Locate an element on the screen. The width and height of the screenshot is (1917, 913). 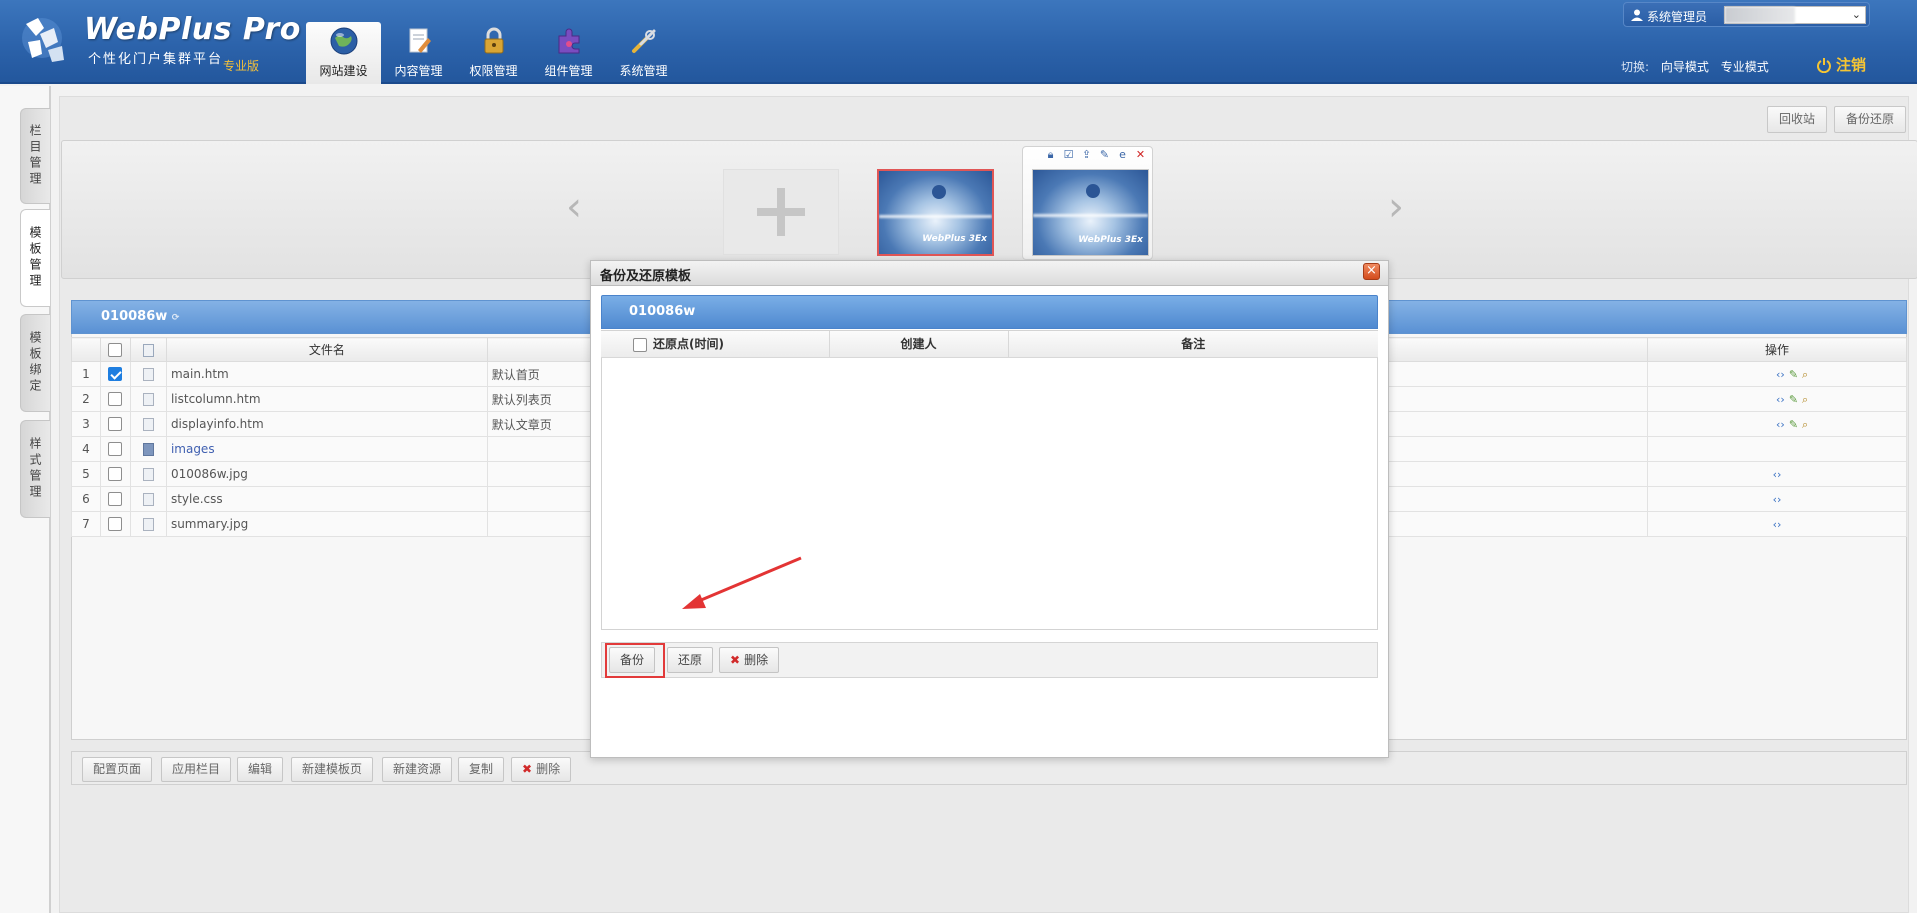
row-filename: displayinfo.htm is located at coordinates (326, 424).